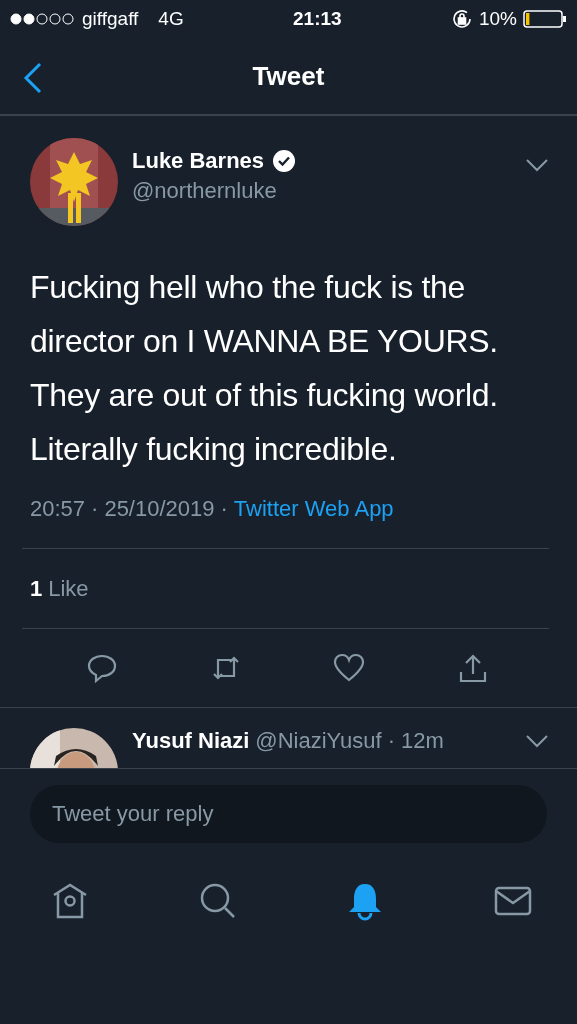  Describe the element at coordinates (318, 741) in the screenshot. I see `reply-author-handle: @NiaziYusuf` at that location.